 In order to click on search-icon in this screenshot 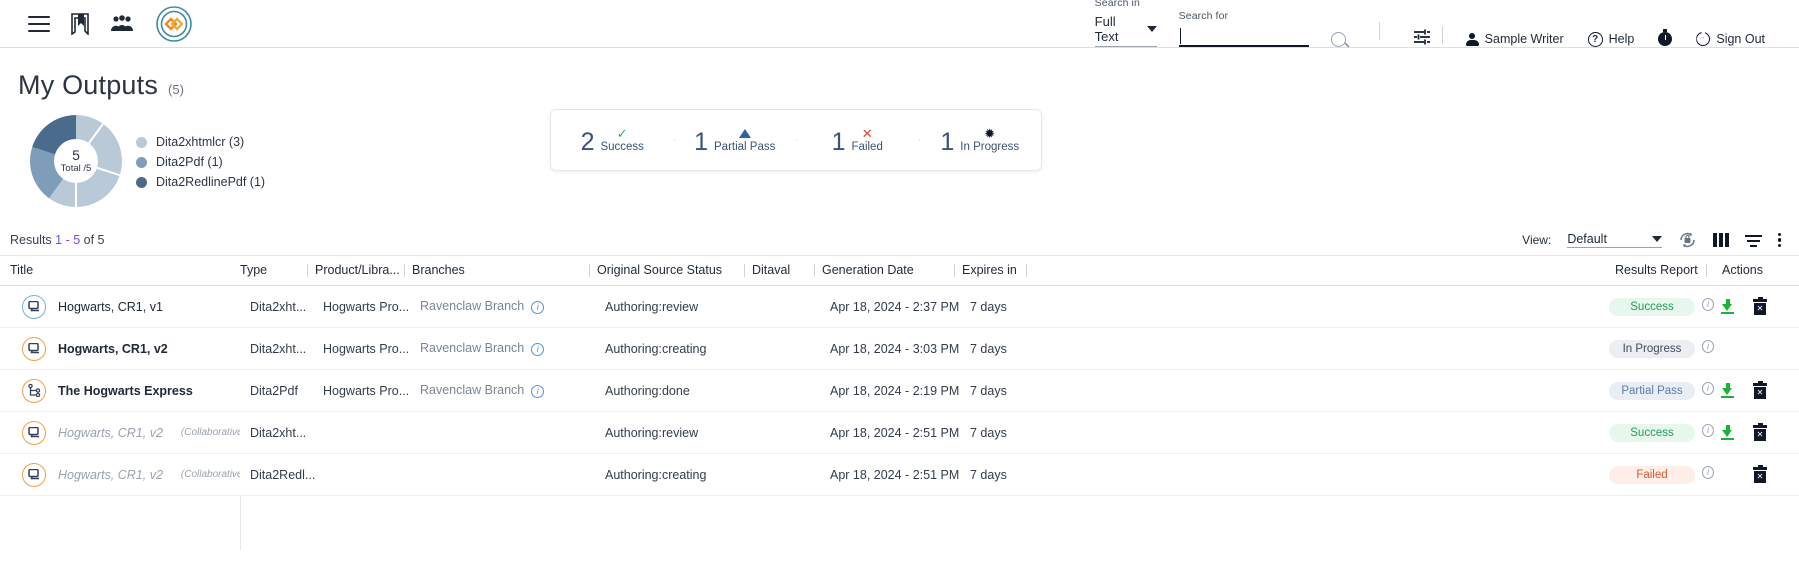, I will do `click(1338, 39)`.